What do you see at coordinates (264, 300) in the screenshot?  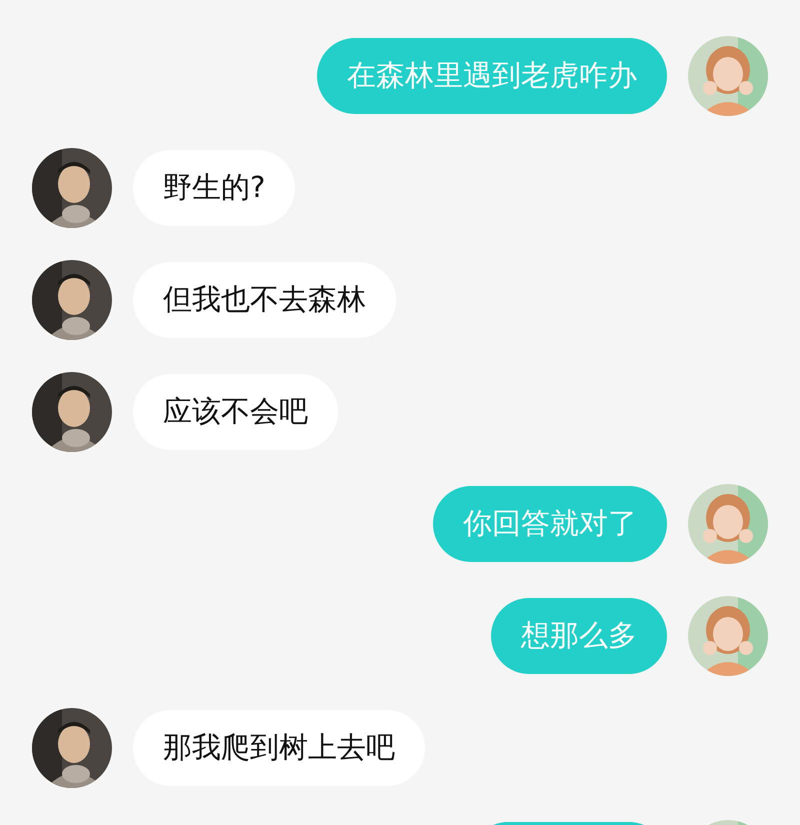 I see `message-bubble: 但我也不去森林` at bounding box center [264, 300].